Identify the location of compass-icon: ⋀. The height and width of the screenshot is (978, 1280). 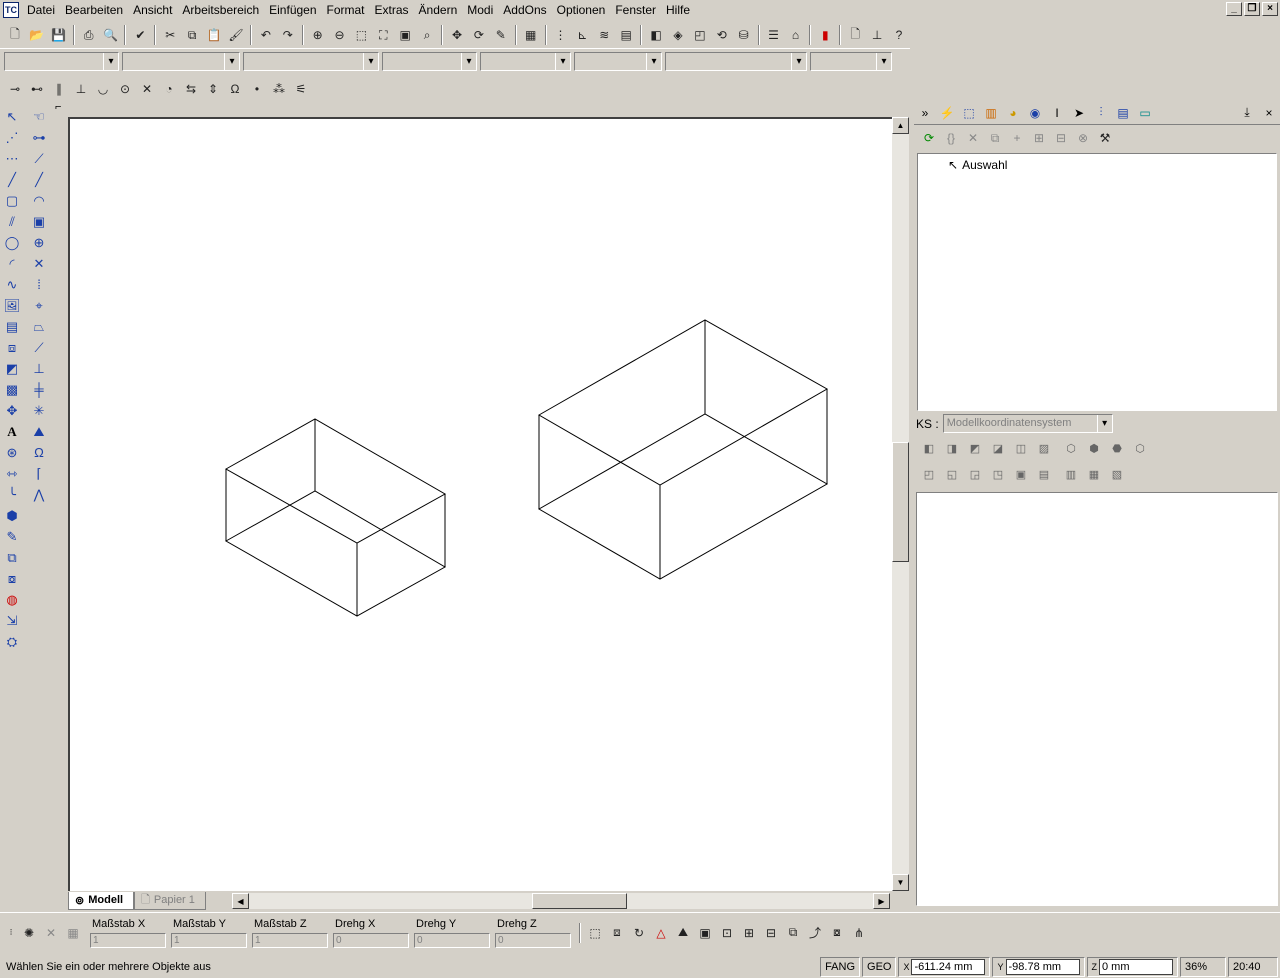
(39, 494).